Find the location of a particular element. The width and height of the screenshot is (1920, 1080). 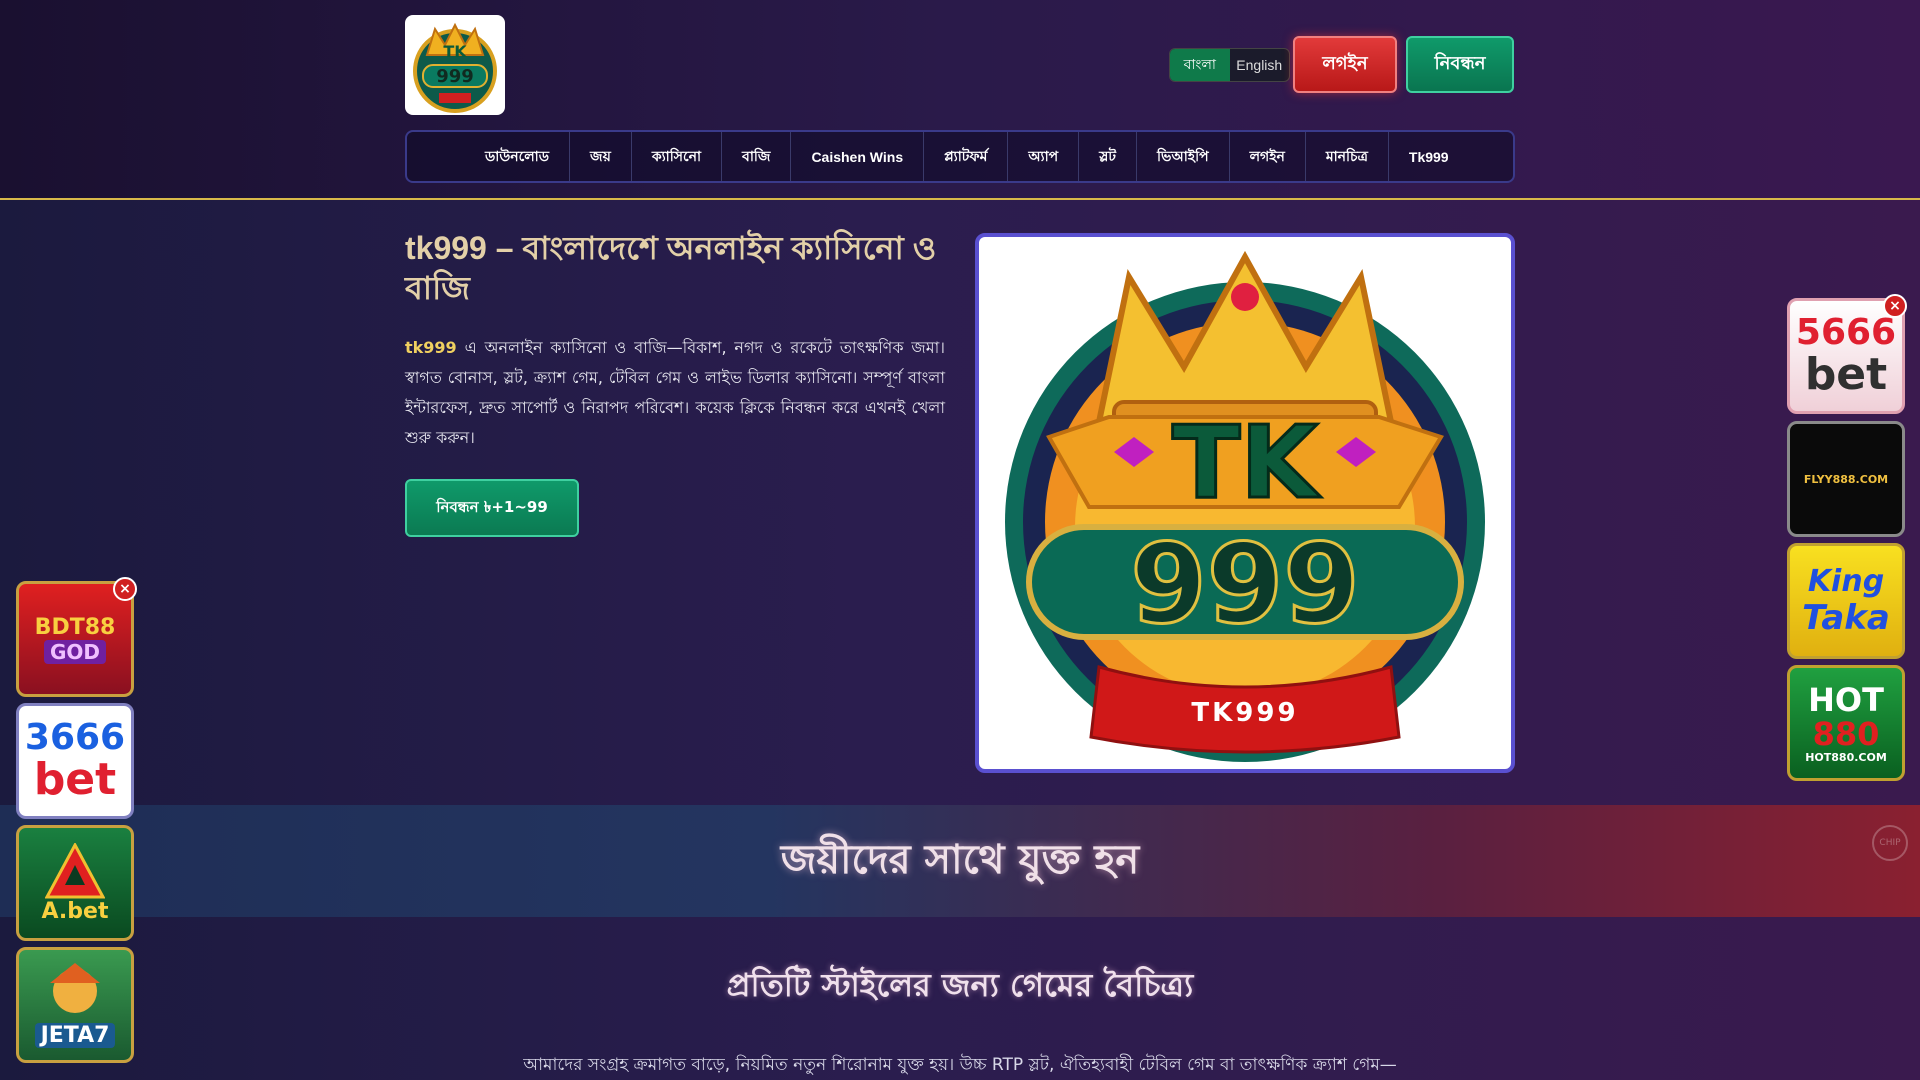

ad-bdt88-line1: BDT88 is located at coordinates (75, 627).